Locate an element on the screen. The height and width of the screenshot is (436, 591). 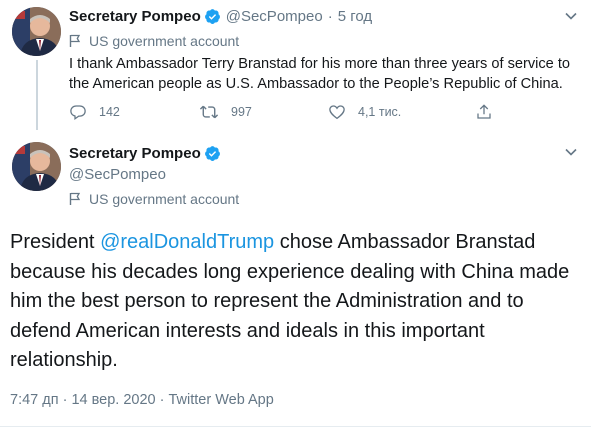
like-icon is located at coordinates (337, 112).